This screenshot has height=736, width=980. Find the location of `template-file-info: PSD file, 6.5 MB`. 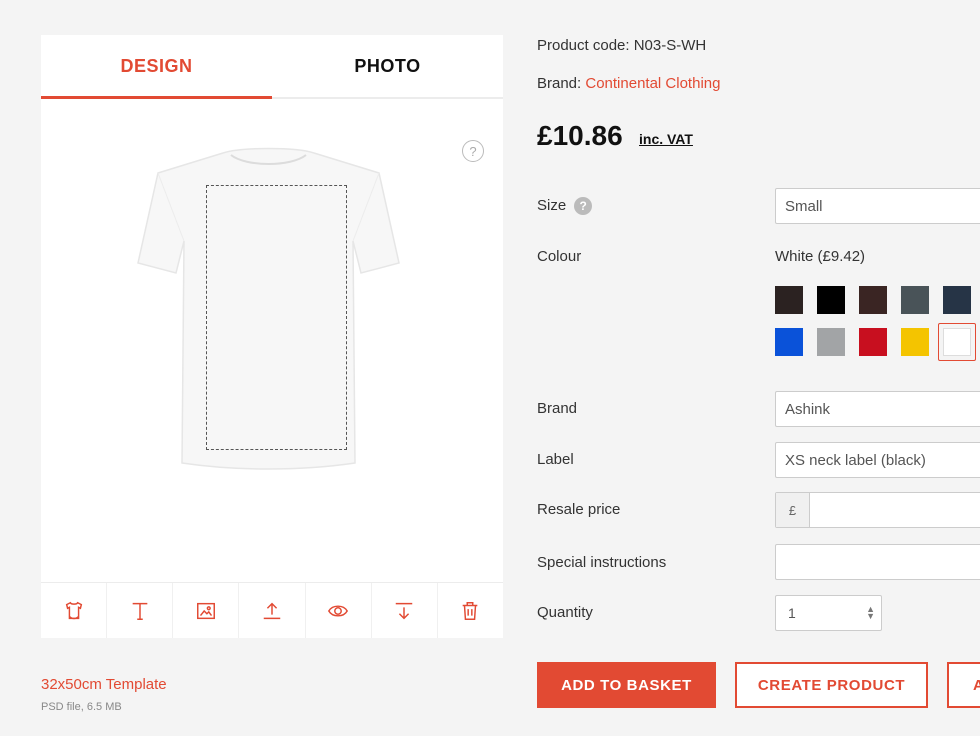

template-file-info: PSD file, 6.5 MB is located at coordinates (81, 707).